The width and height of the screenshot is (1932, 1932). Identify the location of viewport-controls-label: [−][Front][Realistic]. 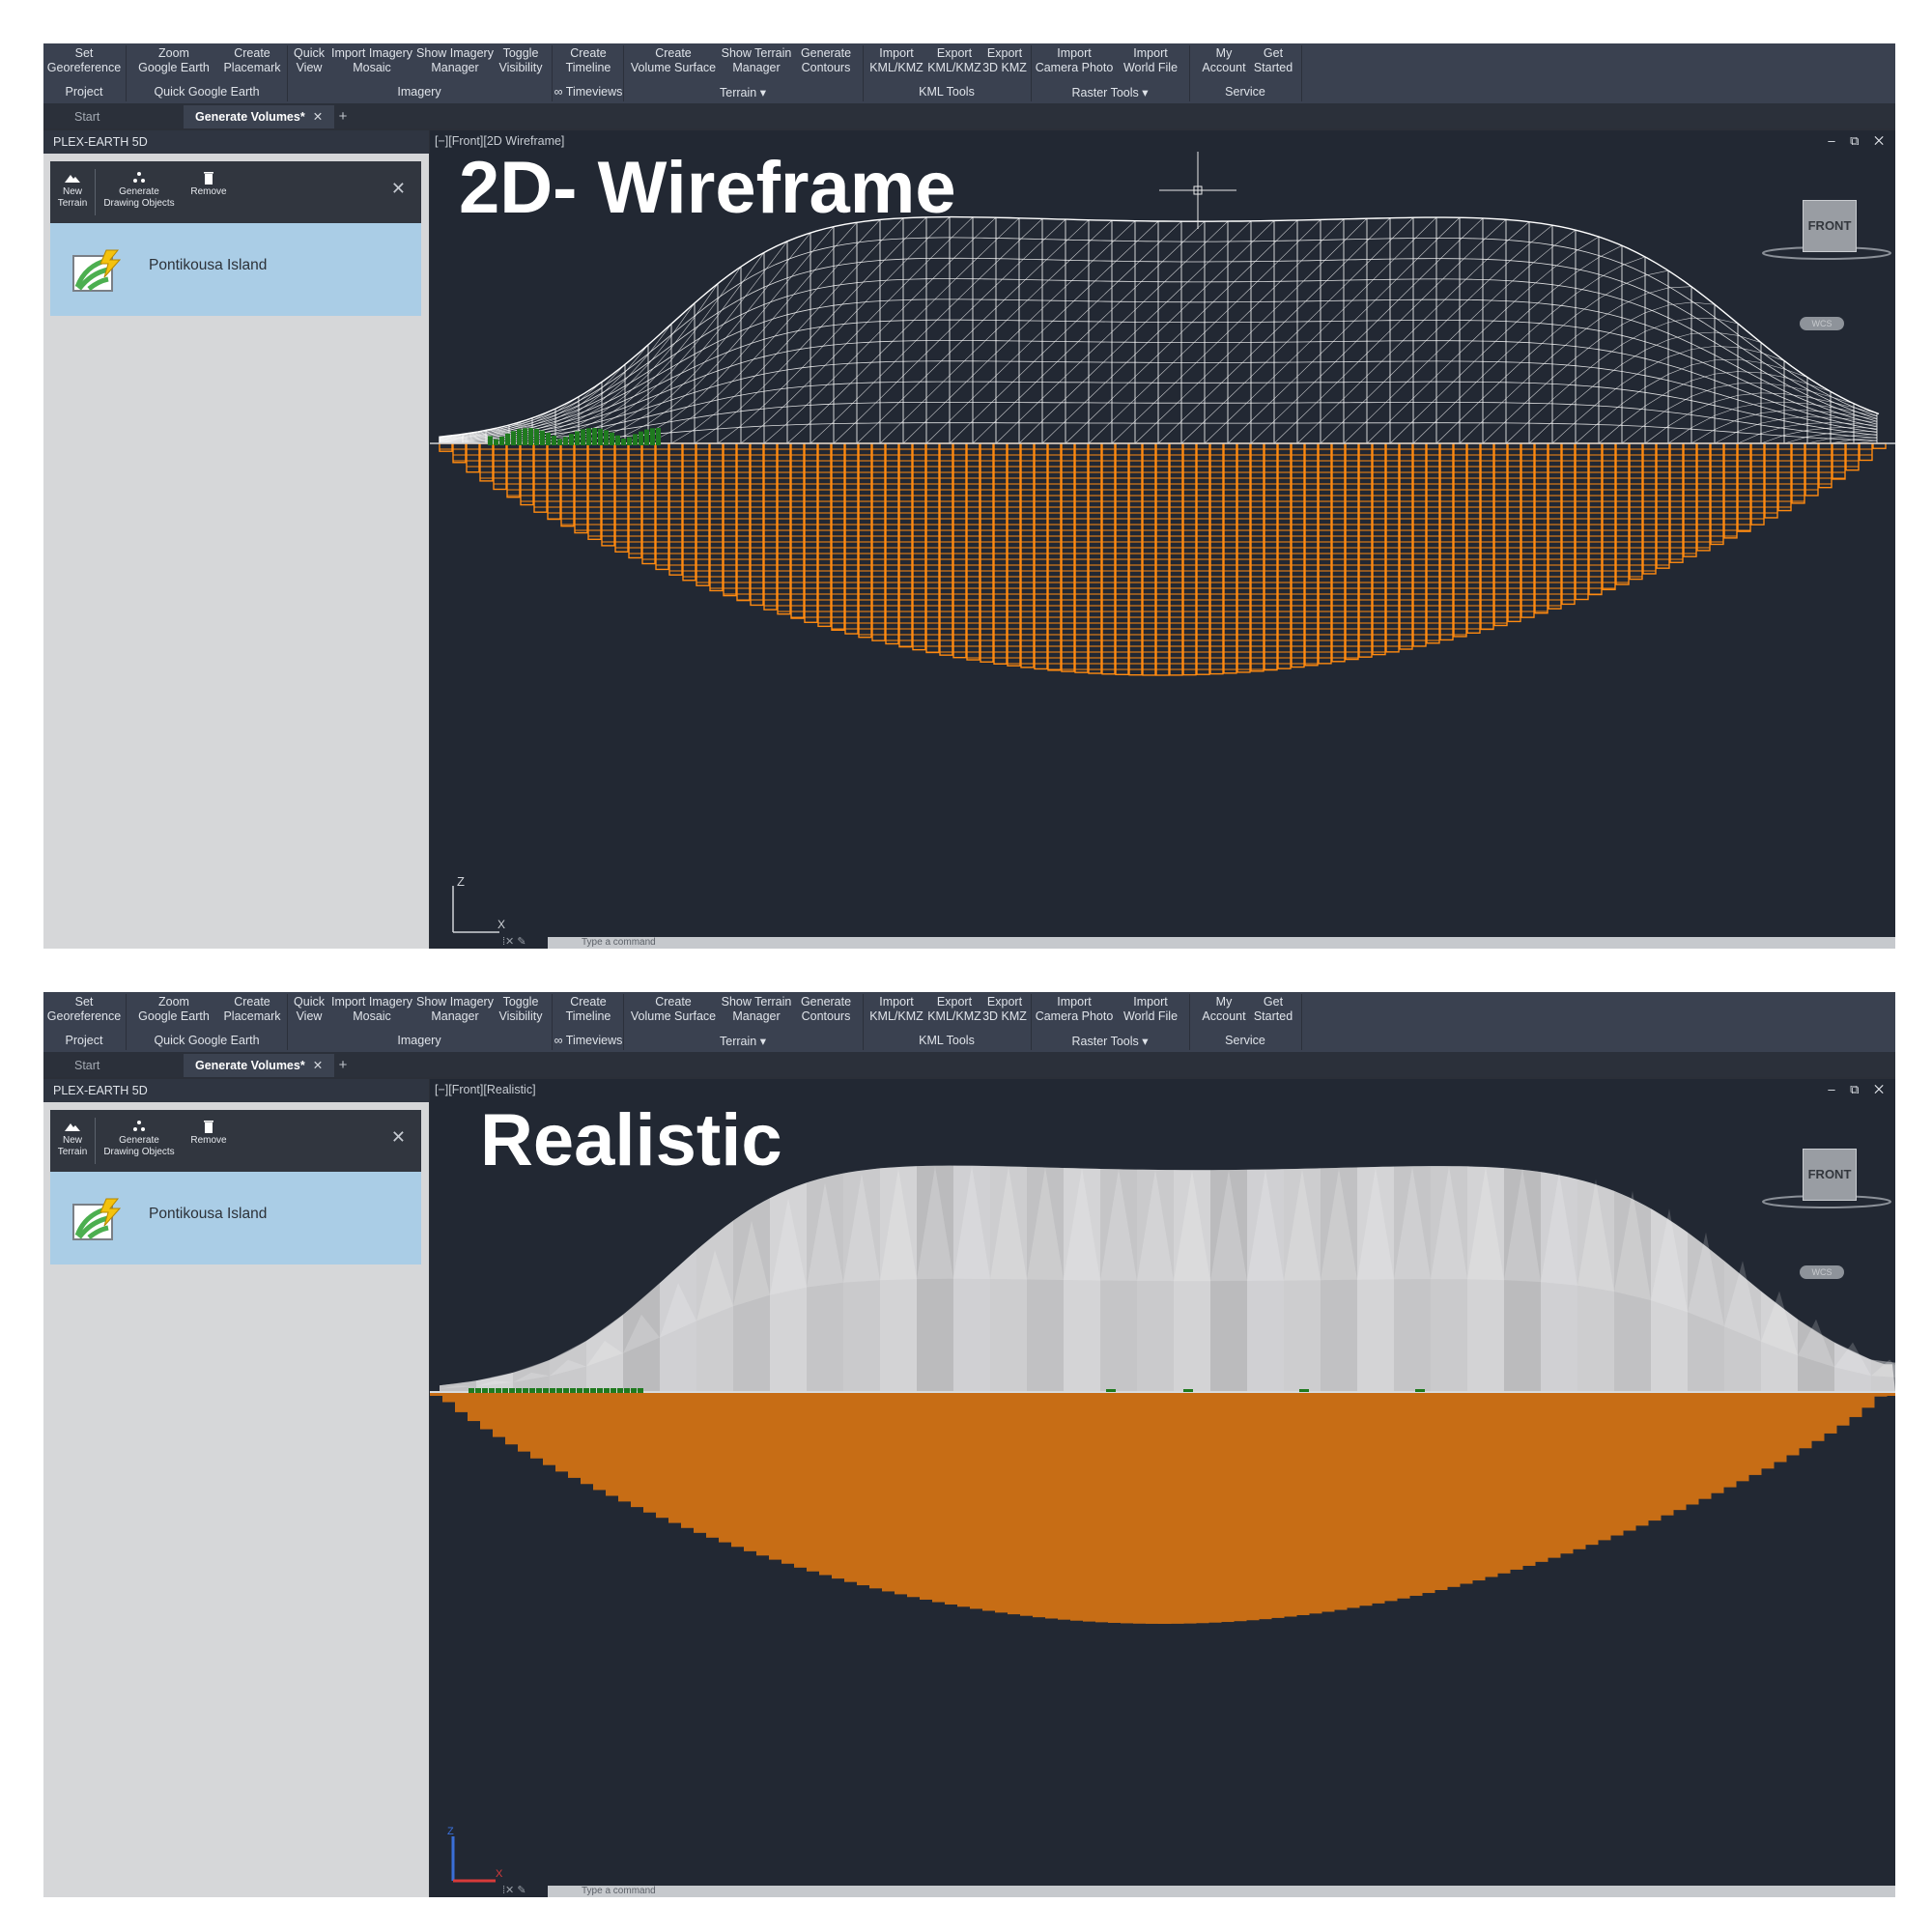
(485, 1089).